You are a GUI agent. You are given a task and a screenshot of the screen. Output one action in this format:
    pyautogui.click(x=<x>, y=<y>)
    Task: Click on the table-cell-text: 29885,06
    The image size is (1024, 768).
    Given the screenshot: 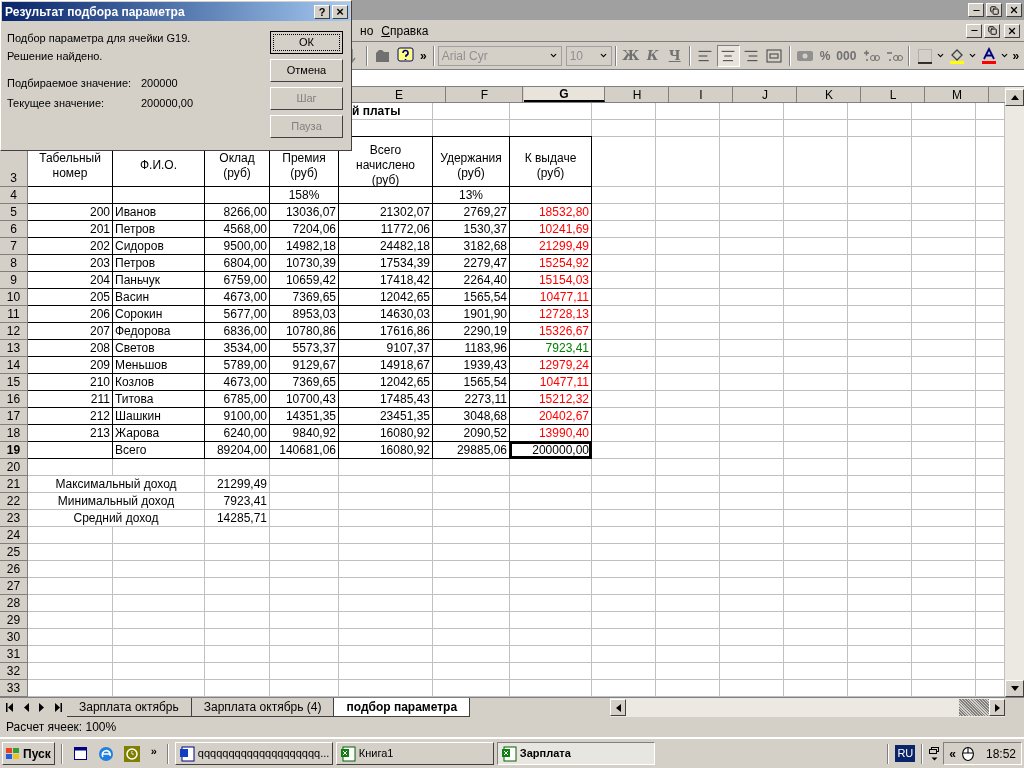 What is the action you would take?
    pyautogui.click(x=481, y=450)
    